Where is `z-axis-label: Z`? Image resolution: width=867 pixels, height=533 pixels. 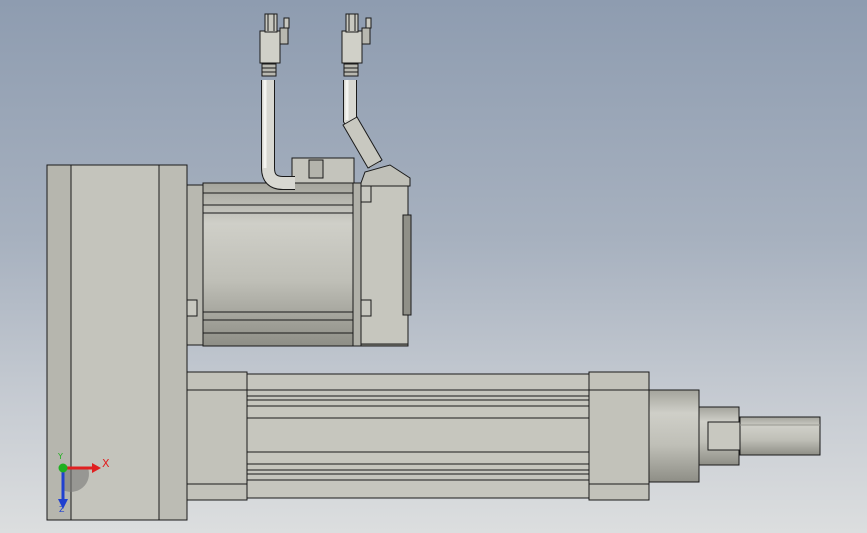
z-axis-label: Z is located at coordinates (62, 509).